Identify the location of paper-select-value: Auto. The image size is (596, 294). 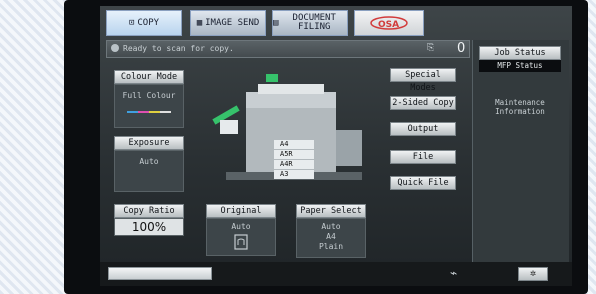
(331, 226).